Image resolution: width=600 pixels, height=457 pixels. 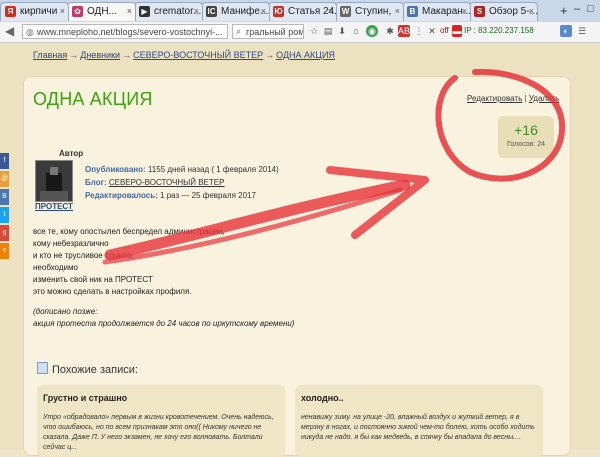 I want to click on tab-4: ЮСтатья 24...×, so click(x=302, y=11).